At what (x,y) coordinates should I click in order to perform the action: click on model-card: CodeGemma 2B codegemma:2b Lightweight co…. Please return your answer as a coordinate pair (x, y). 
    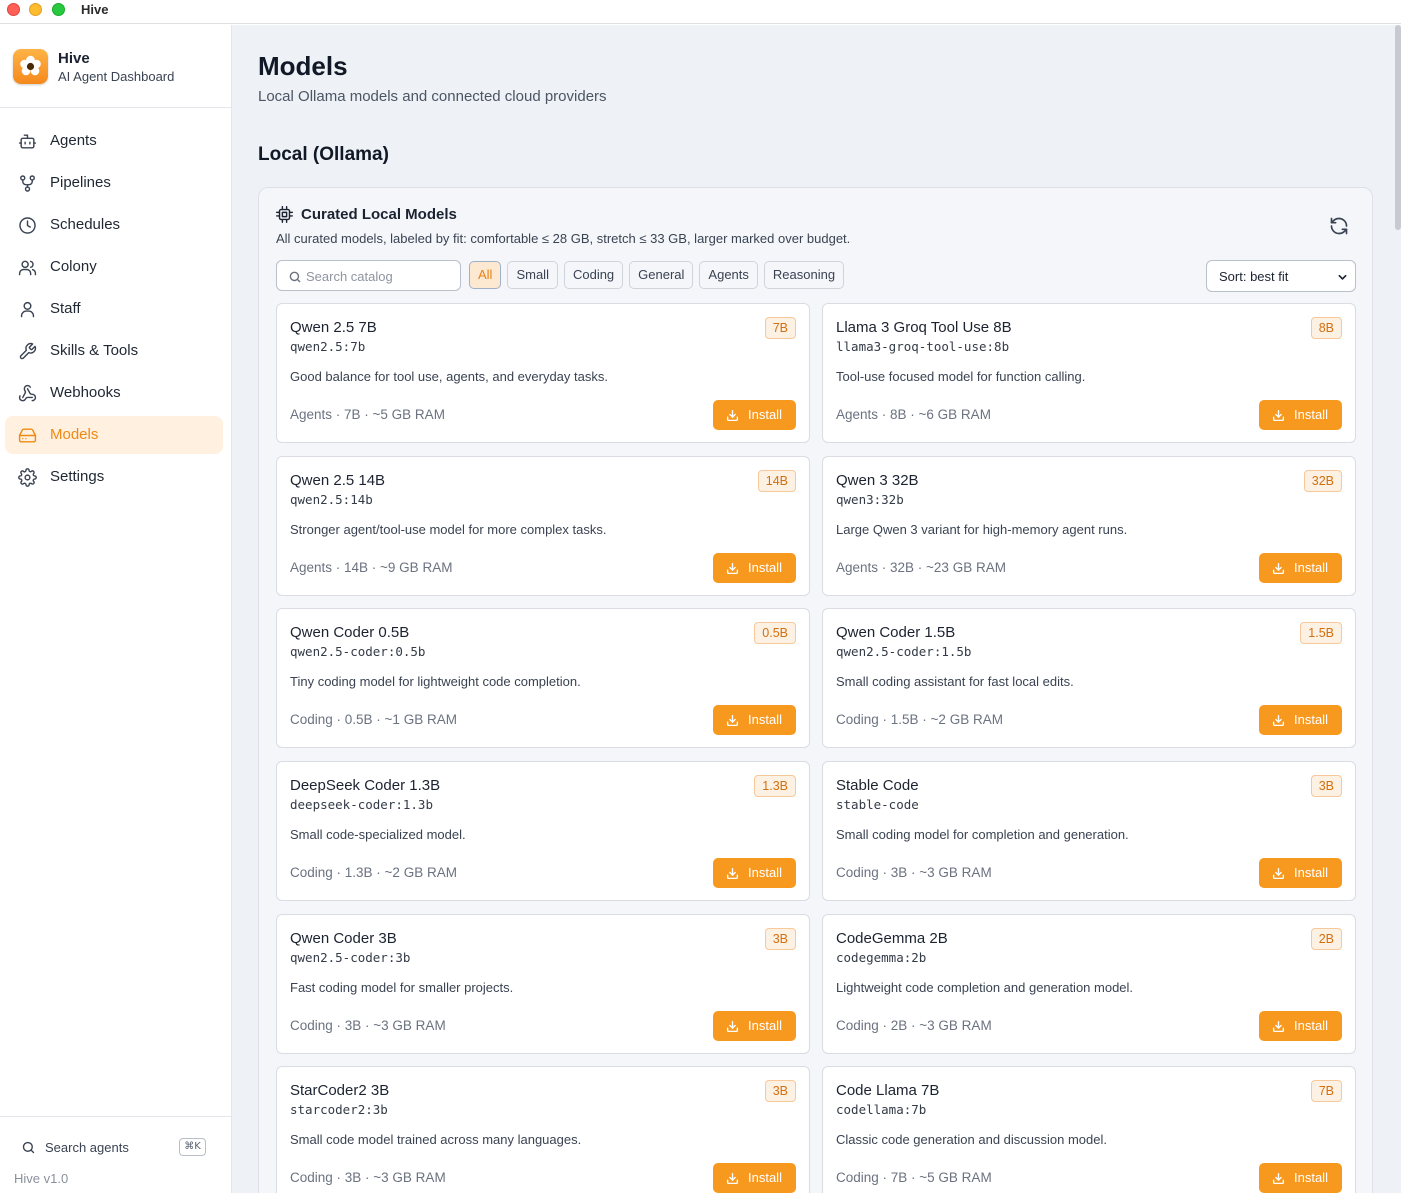
    Looking at the image, I should click on (1089, 984).